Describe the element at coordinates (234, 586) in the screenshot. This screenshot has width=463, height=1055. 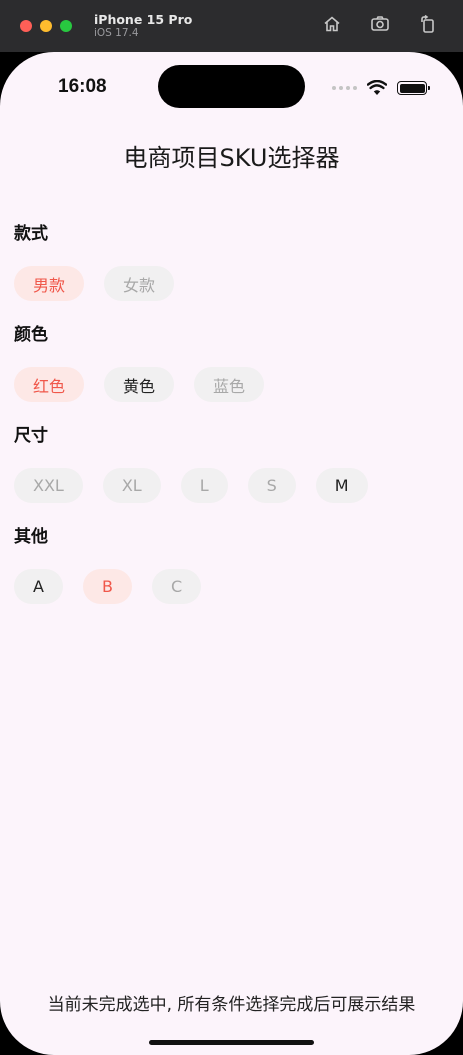
I see `option-chips: ABC` at that location.